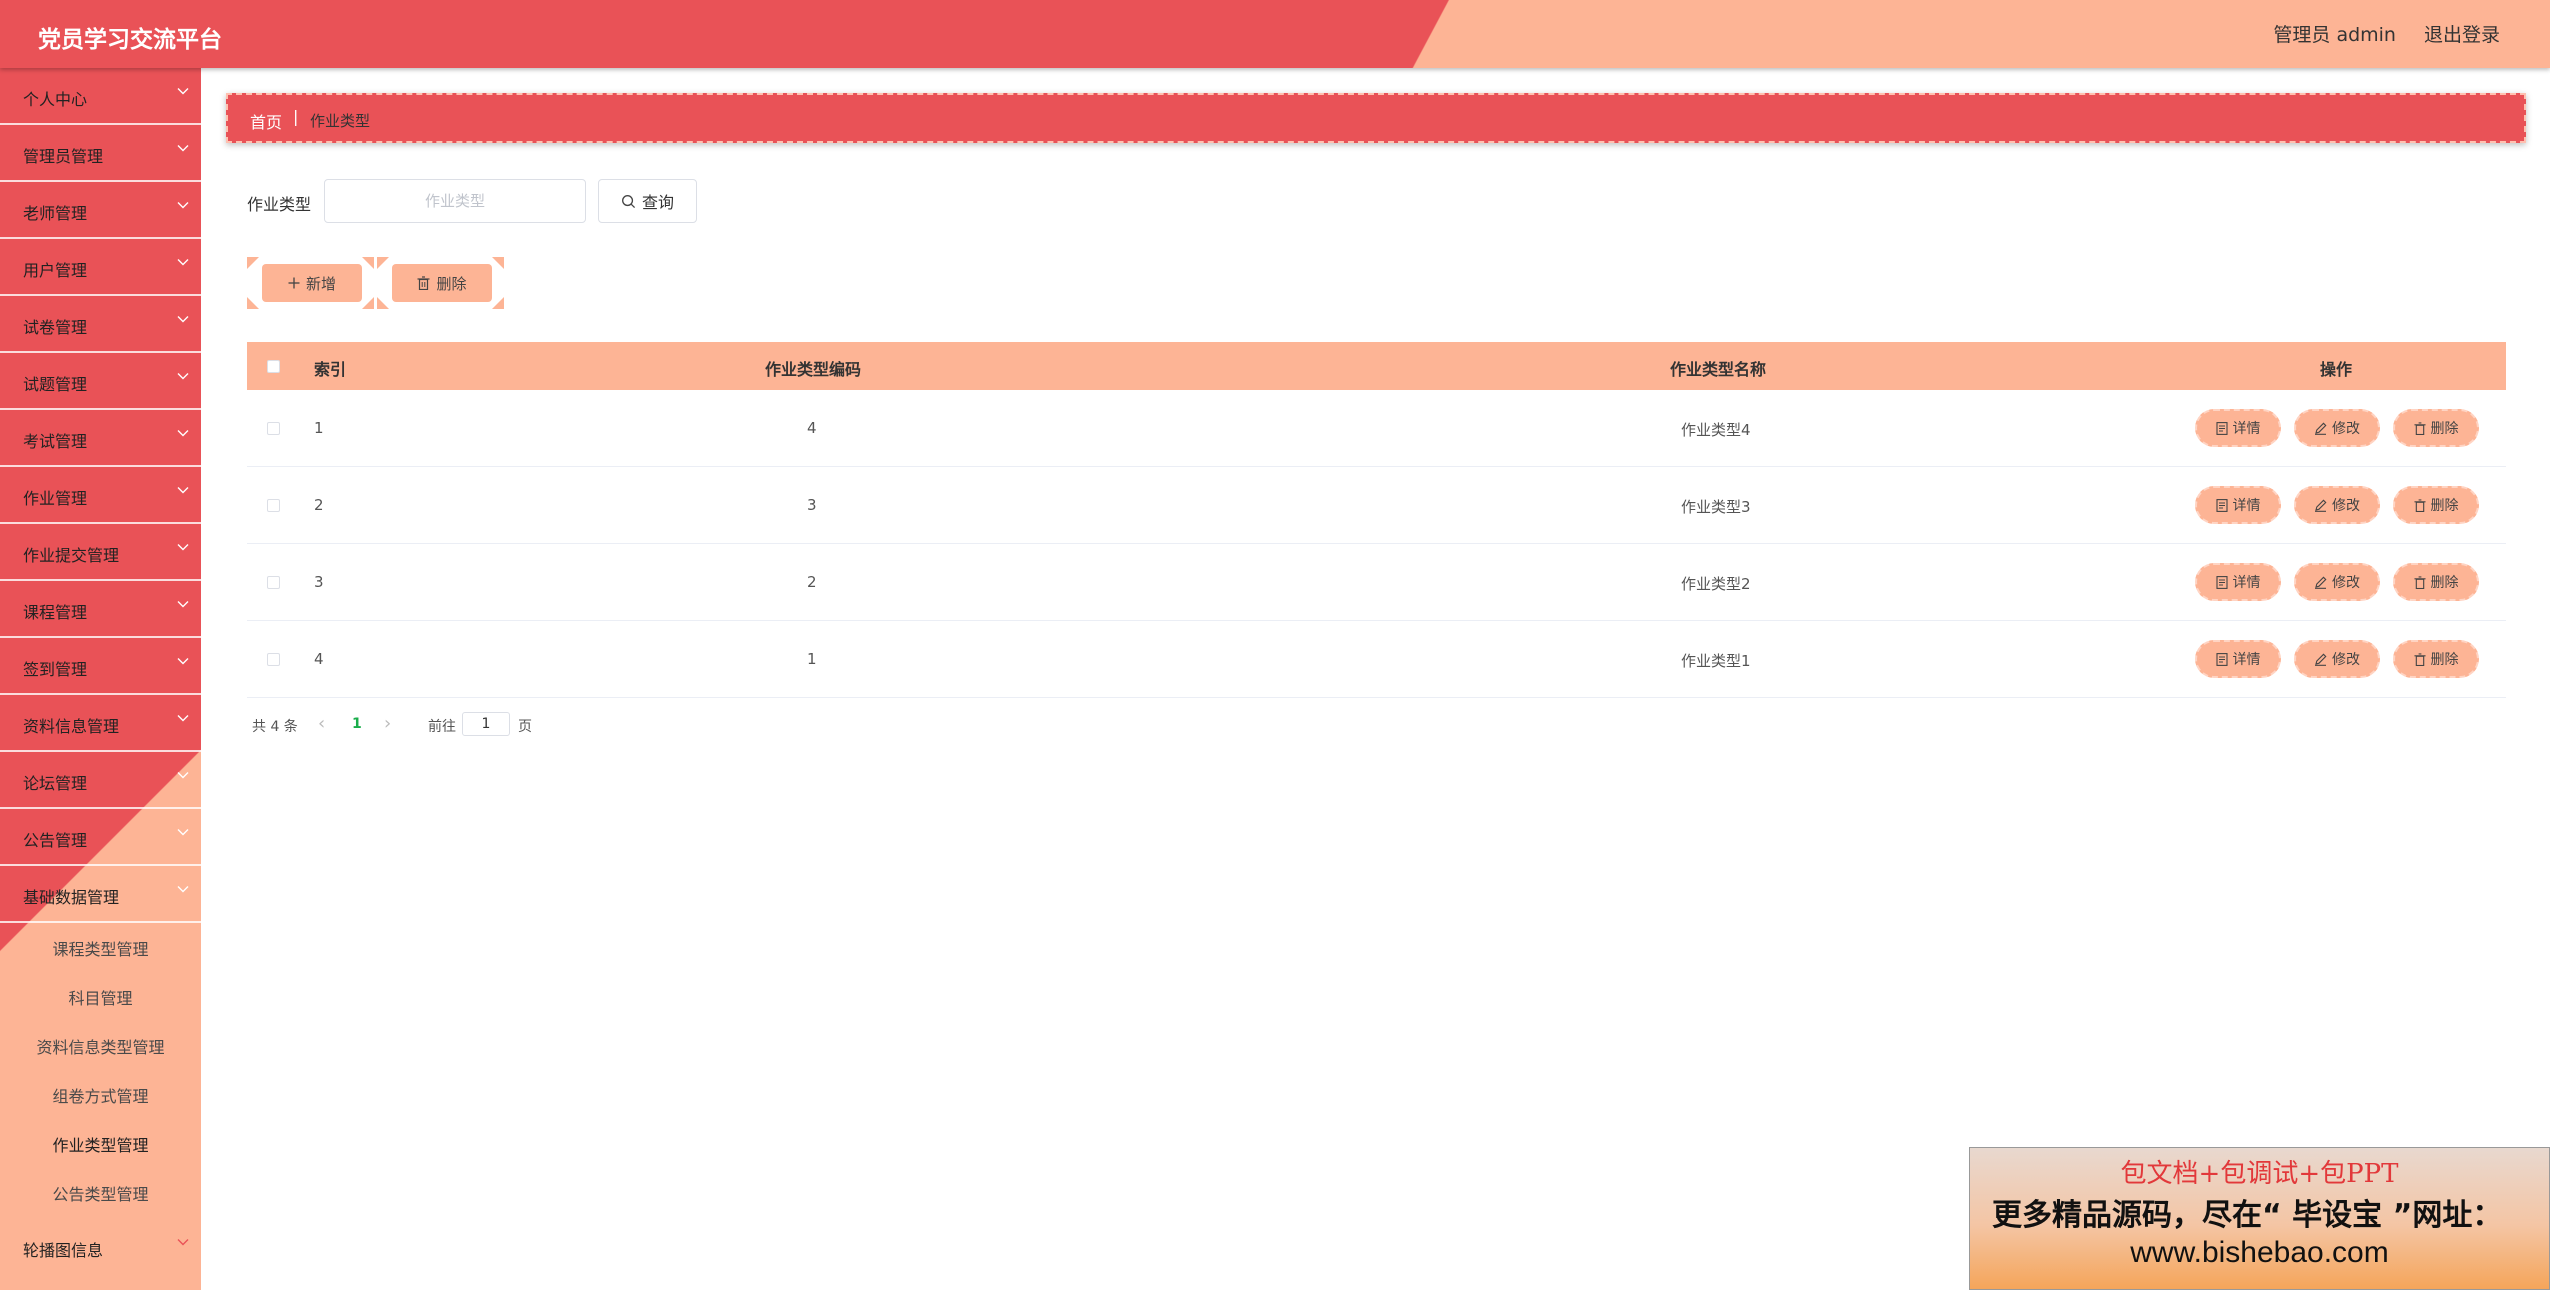  Describe the element at coordinates (387, 723) in the screenshot. I see `next-page-button: ›` at that location.